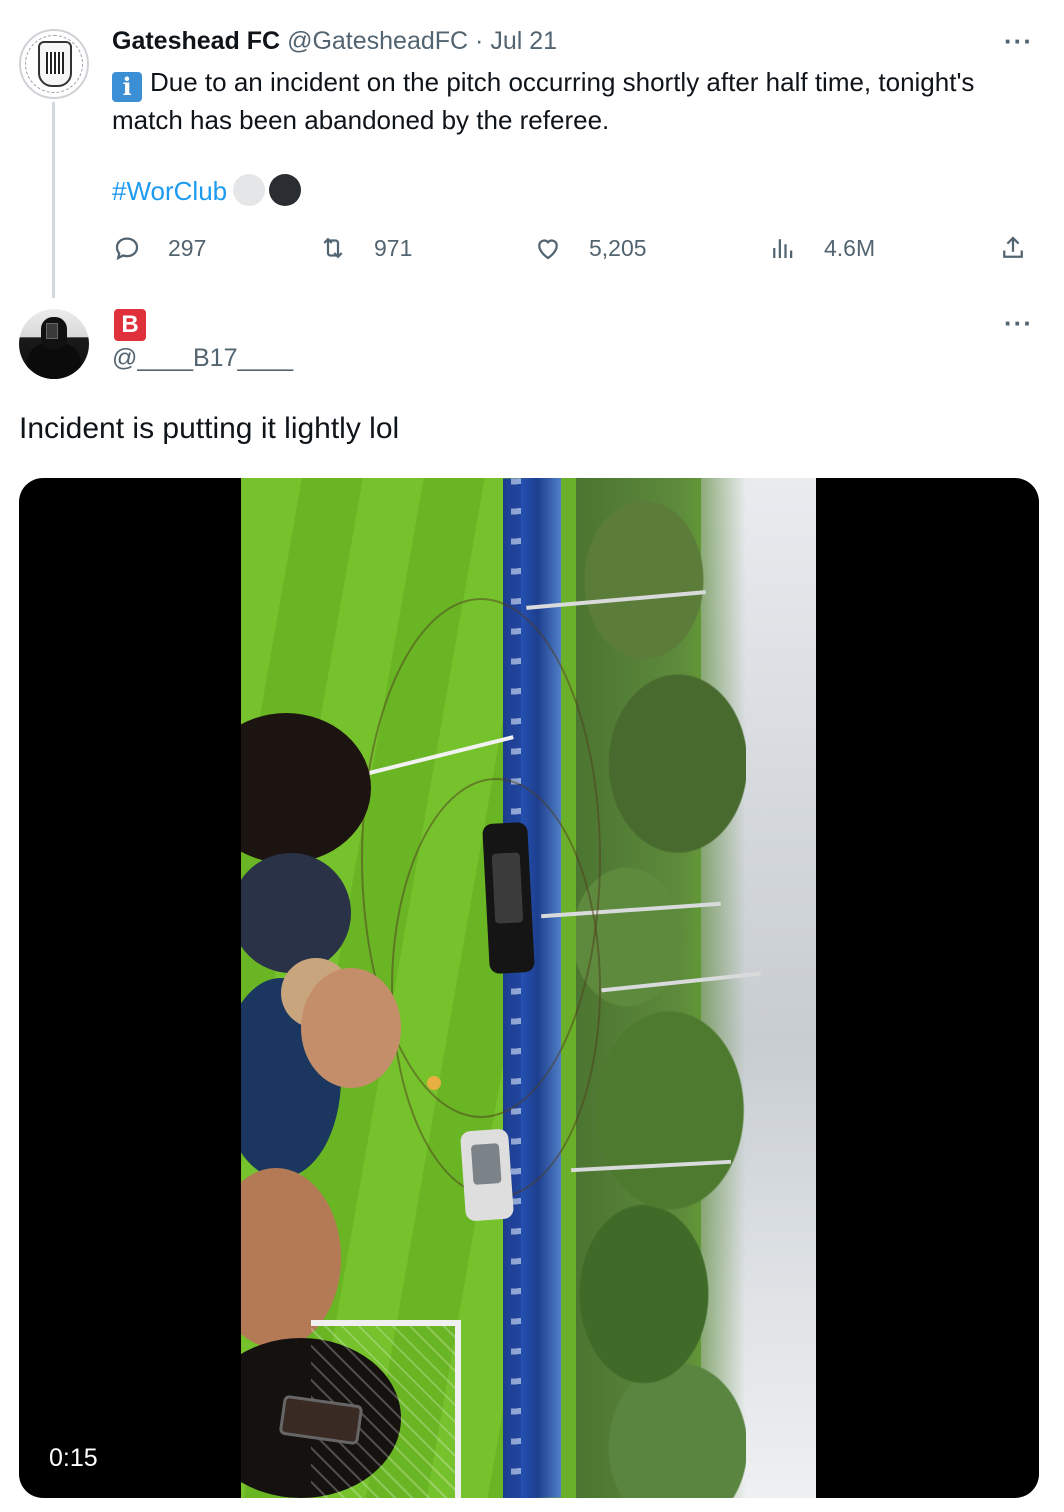 This screenshot has height=1512, width=1064. Describe the element at coordinates (285, 190) in the screenshot. I see `black-circle-emoji` at that location.